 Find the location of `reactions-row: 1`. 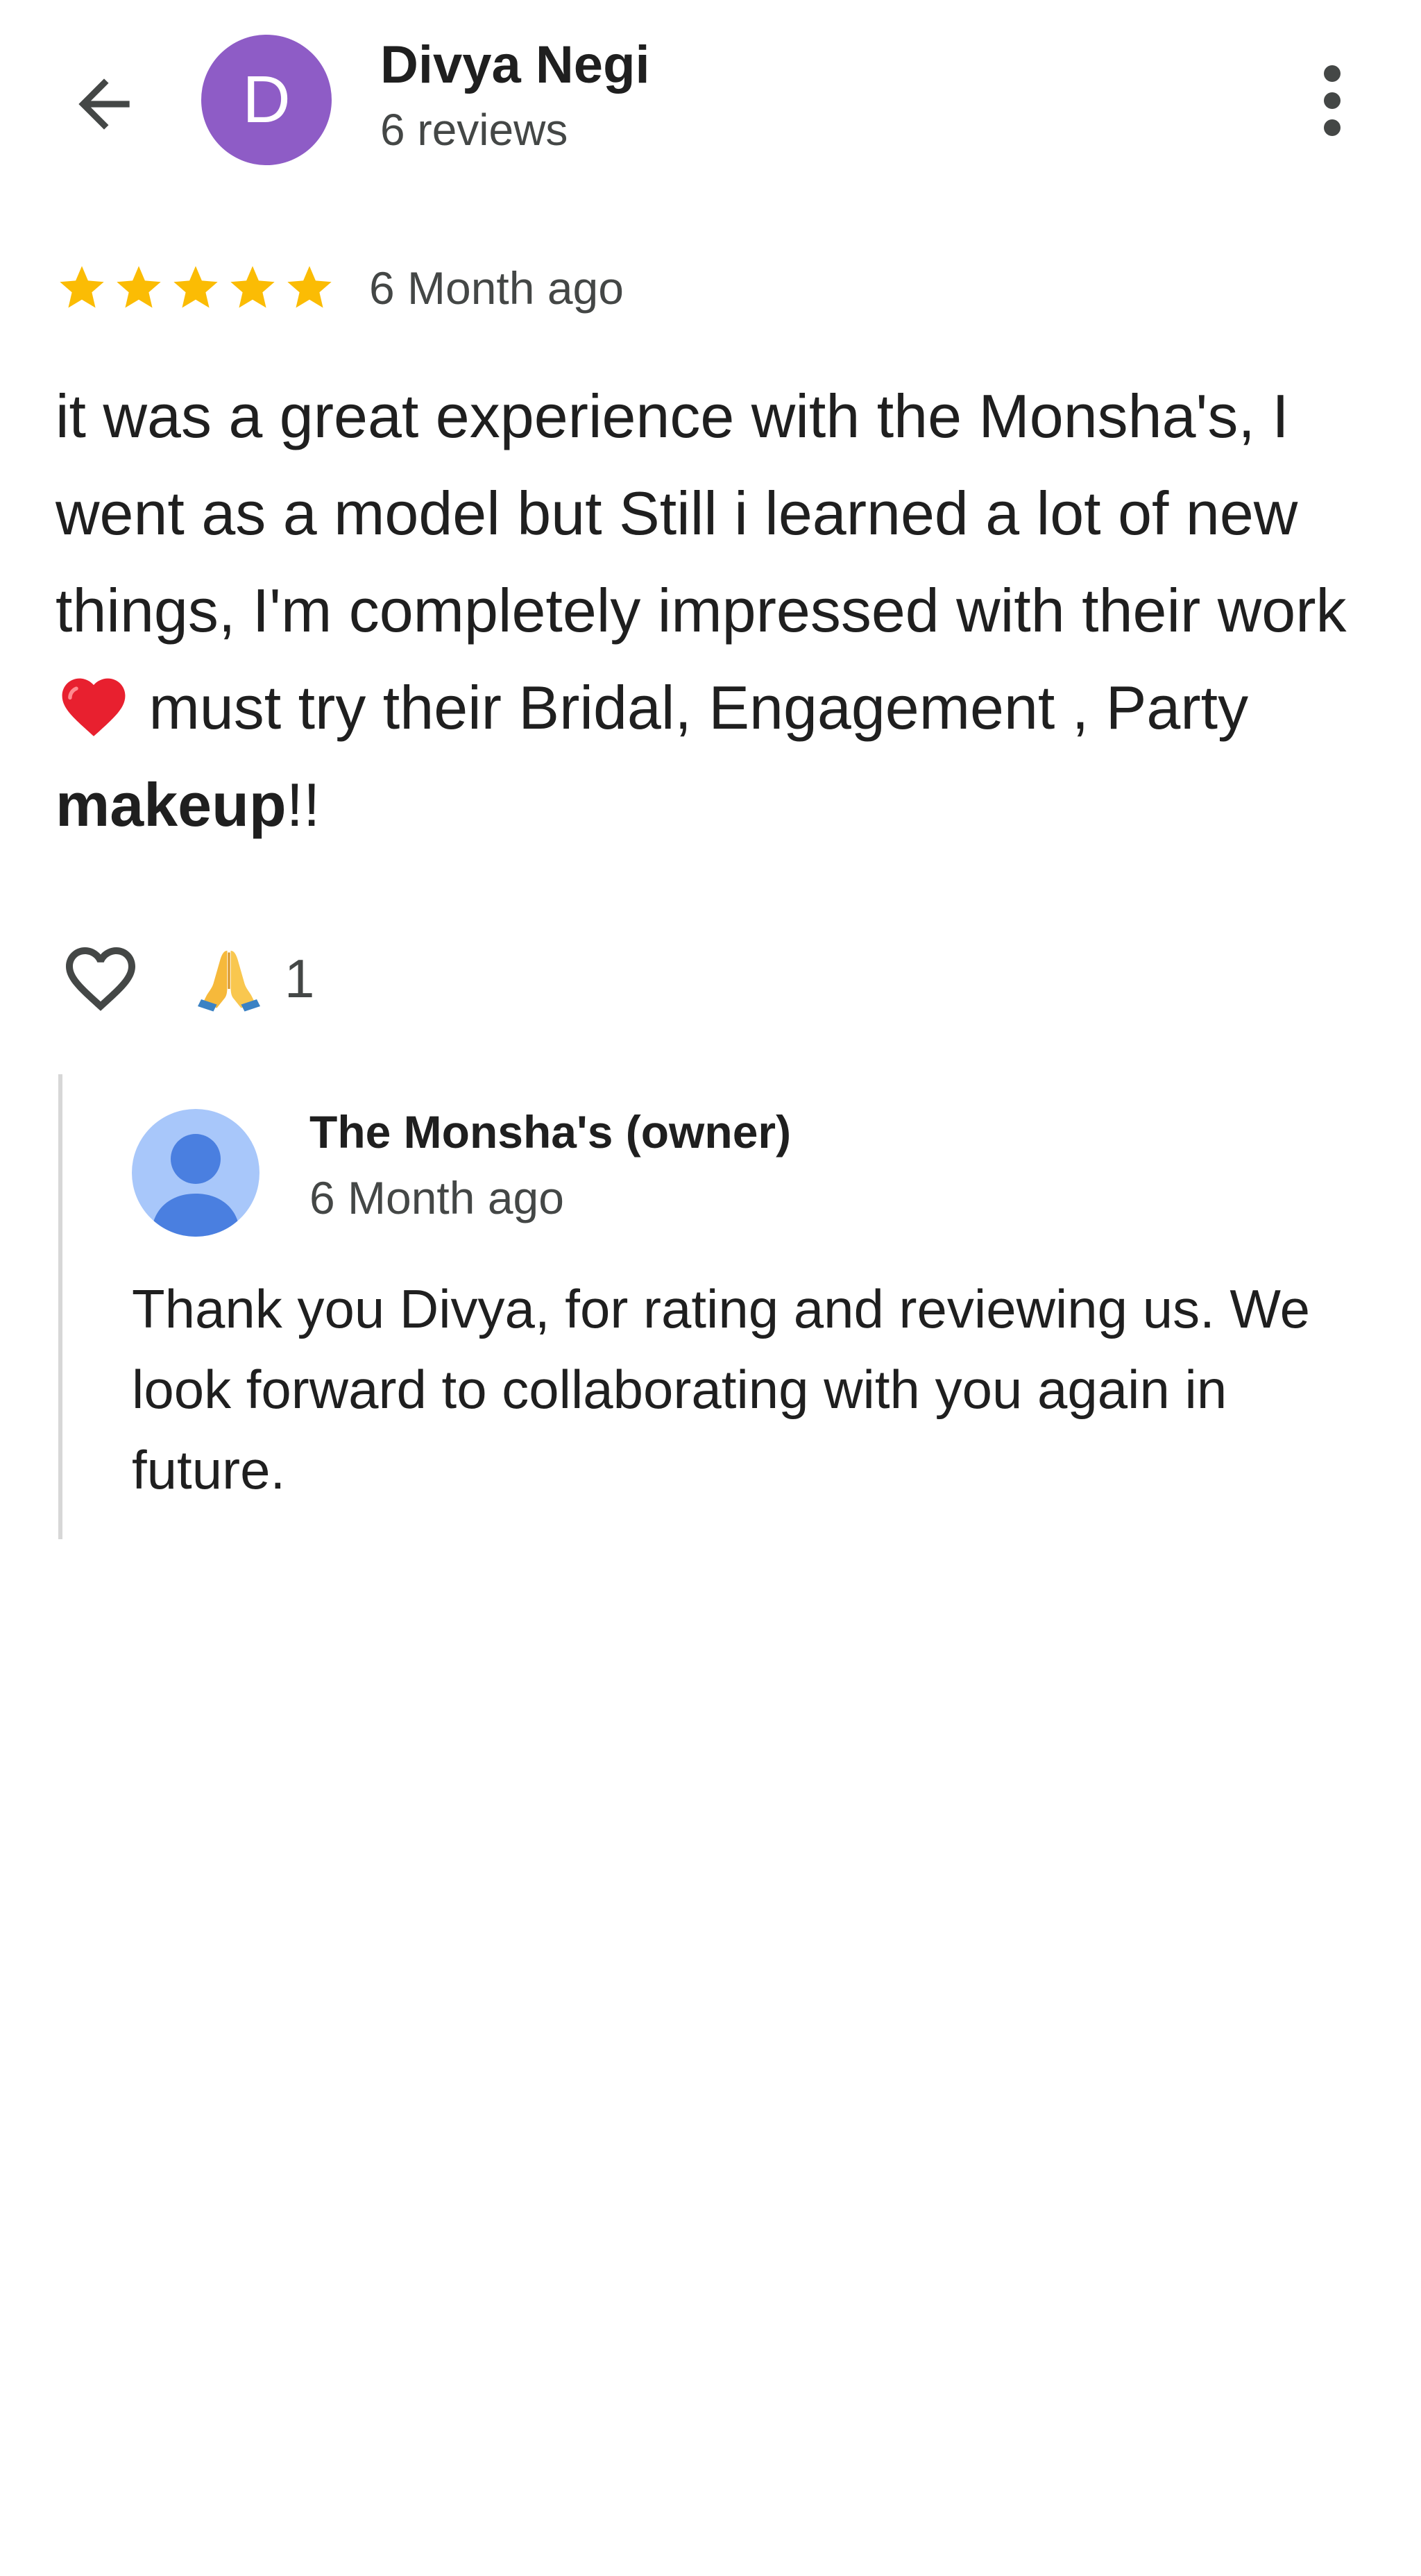

reactions-row: 1 is located at coordinates (185, 979).